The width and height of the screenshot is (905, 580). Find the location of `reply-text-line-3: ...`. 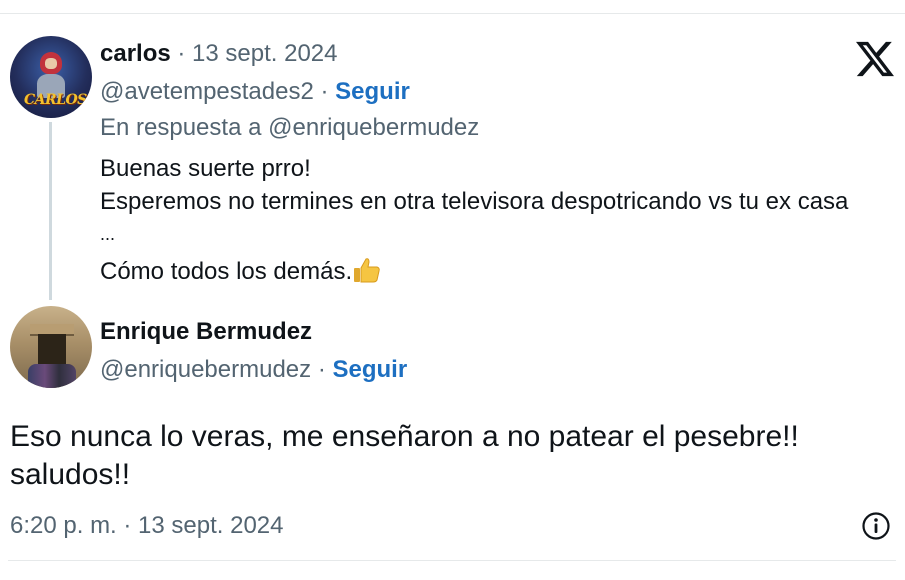

reply-text-line-3: ... is located at coordinates (108, 234).